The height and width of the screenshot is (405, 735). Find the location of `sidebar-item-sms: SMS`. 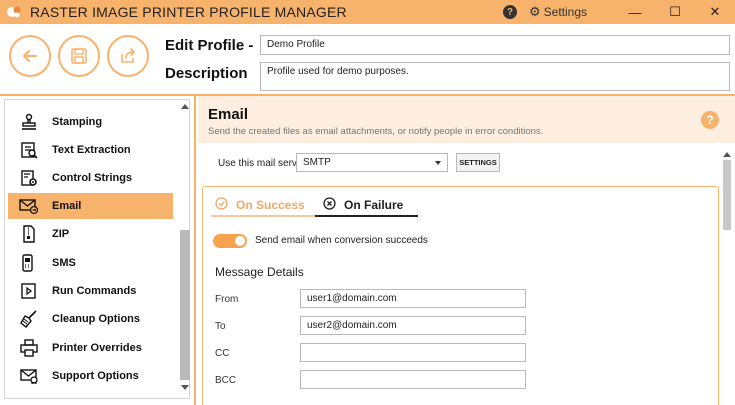

sidebar-item-sms: SMS is located at coordinates (90, 263).